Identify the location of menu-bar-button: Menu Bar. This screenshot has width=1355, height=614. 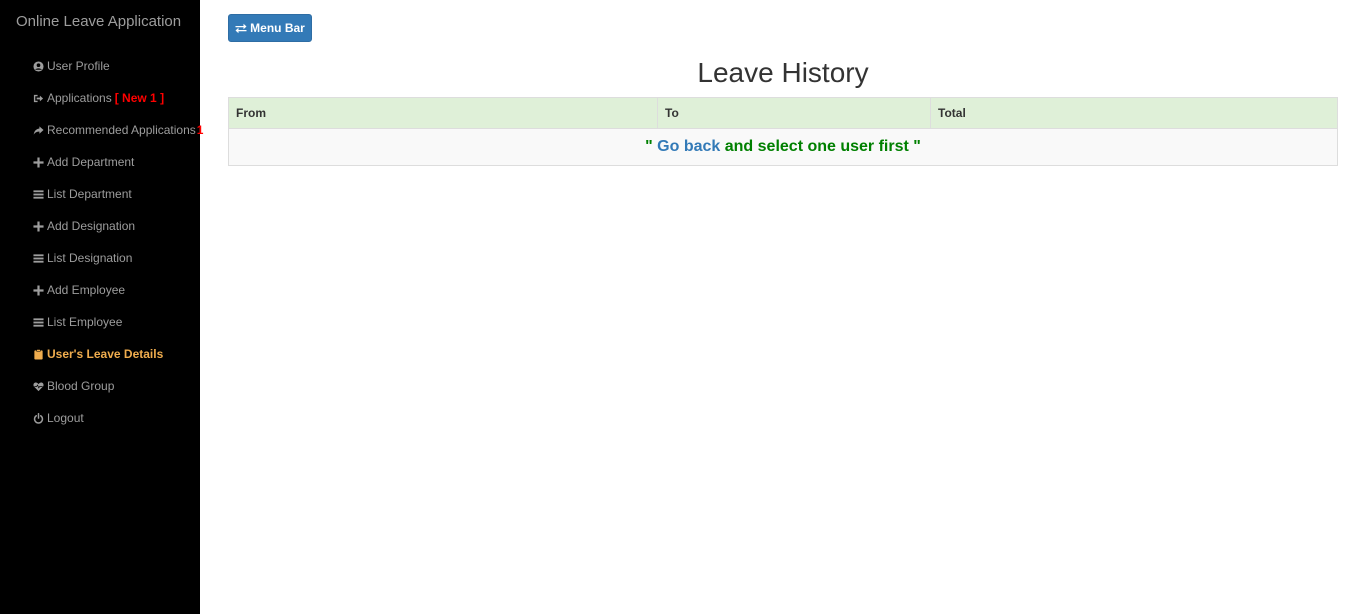
(270, 28).